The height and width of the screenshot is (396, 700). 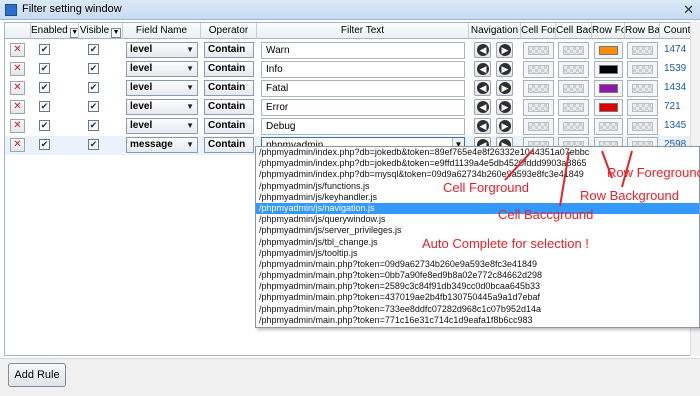 What do you see at coordinates (688, 10) in the screenshot?
I see `close-icon: ✕` at bounding box center [688, 10].